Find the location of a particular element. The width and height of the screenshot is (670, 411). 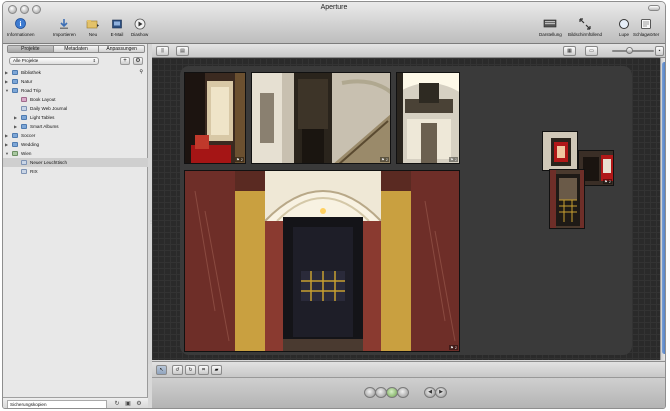

toolbar-import-button: Importieren is located at coordinates (64, 27).